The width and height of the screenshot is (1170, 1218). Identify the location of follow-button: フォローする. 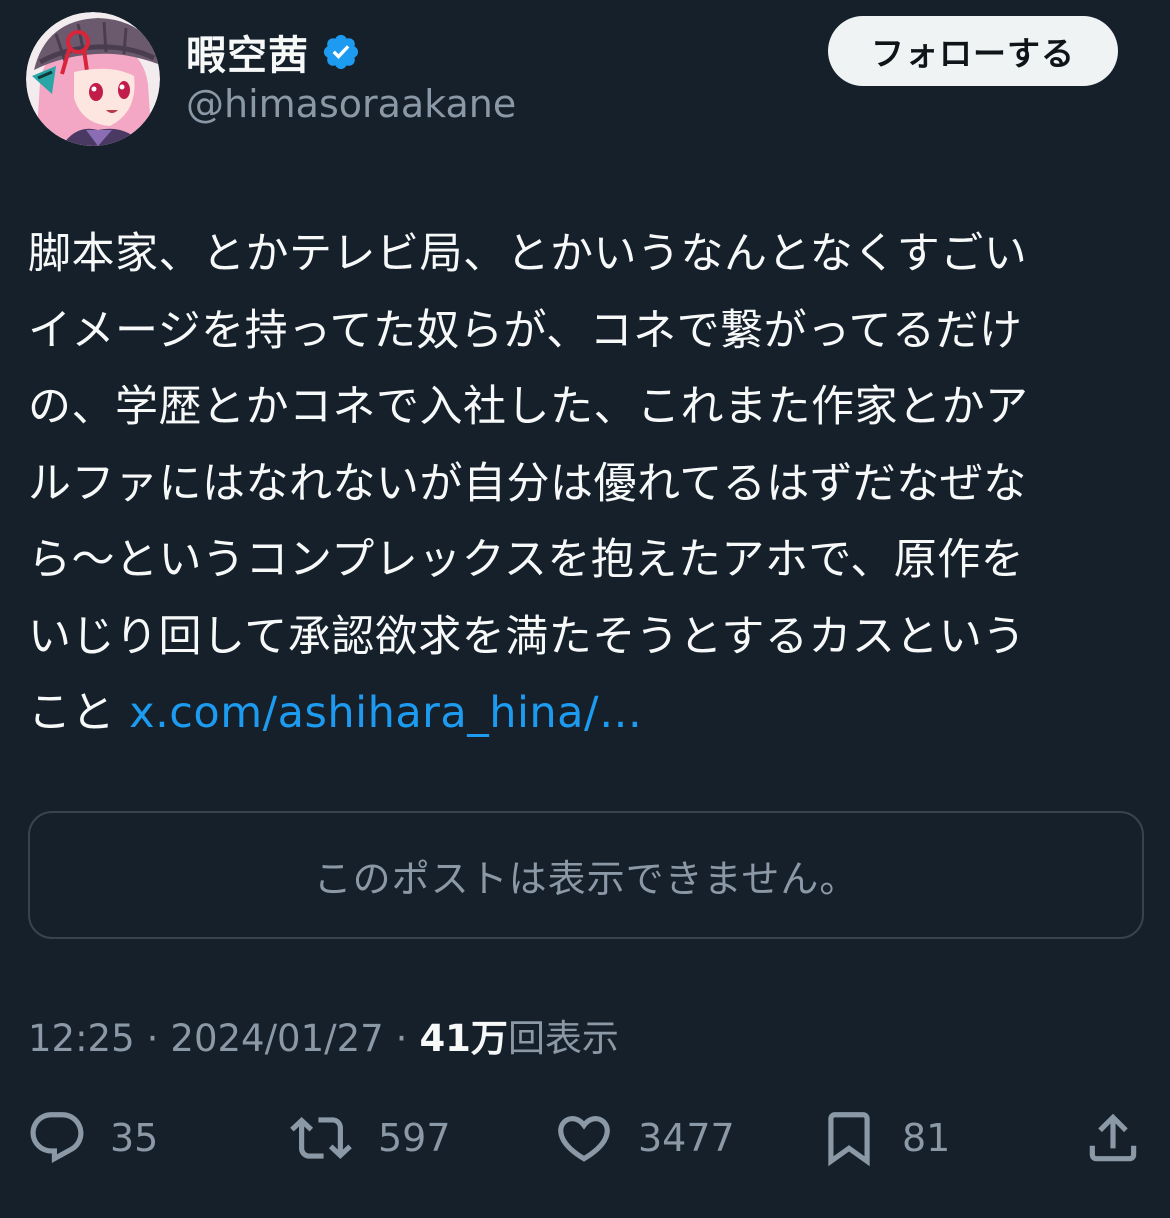
(973, 51).